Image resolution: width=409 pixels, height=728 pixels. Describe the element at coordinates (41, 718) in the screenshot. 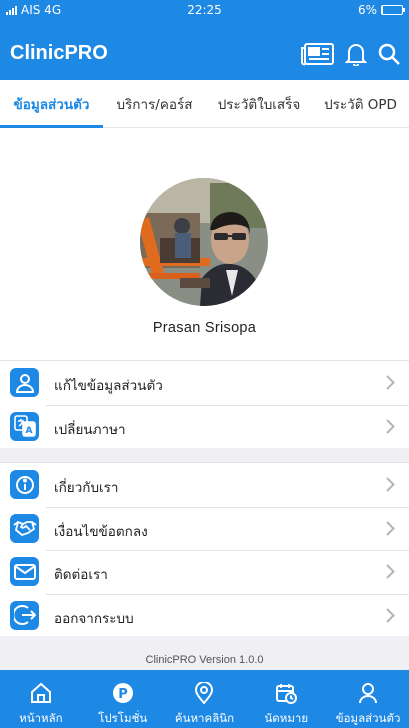

I see `nav-label: หน้าหลัก` at that location.